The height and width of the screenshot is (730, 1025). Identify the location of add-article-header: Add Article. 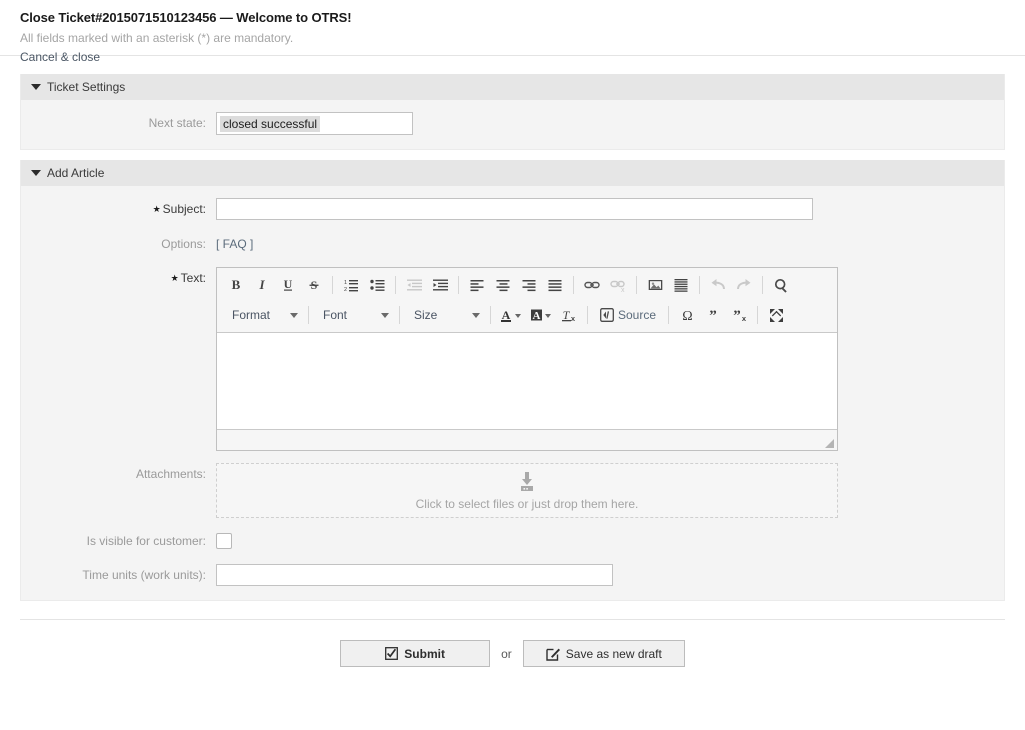
(512, 173).